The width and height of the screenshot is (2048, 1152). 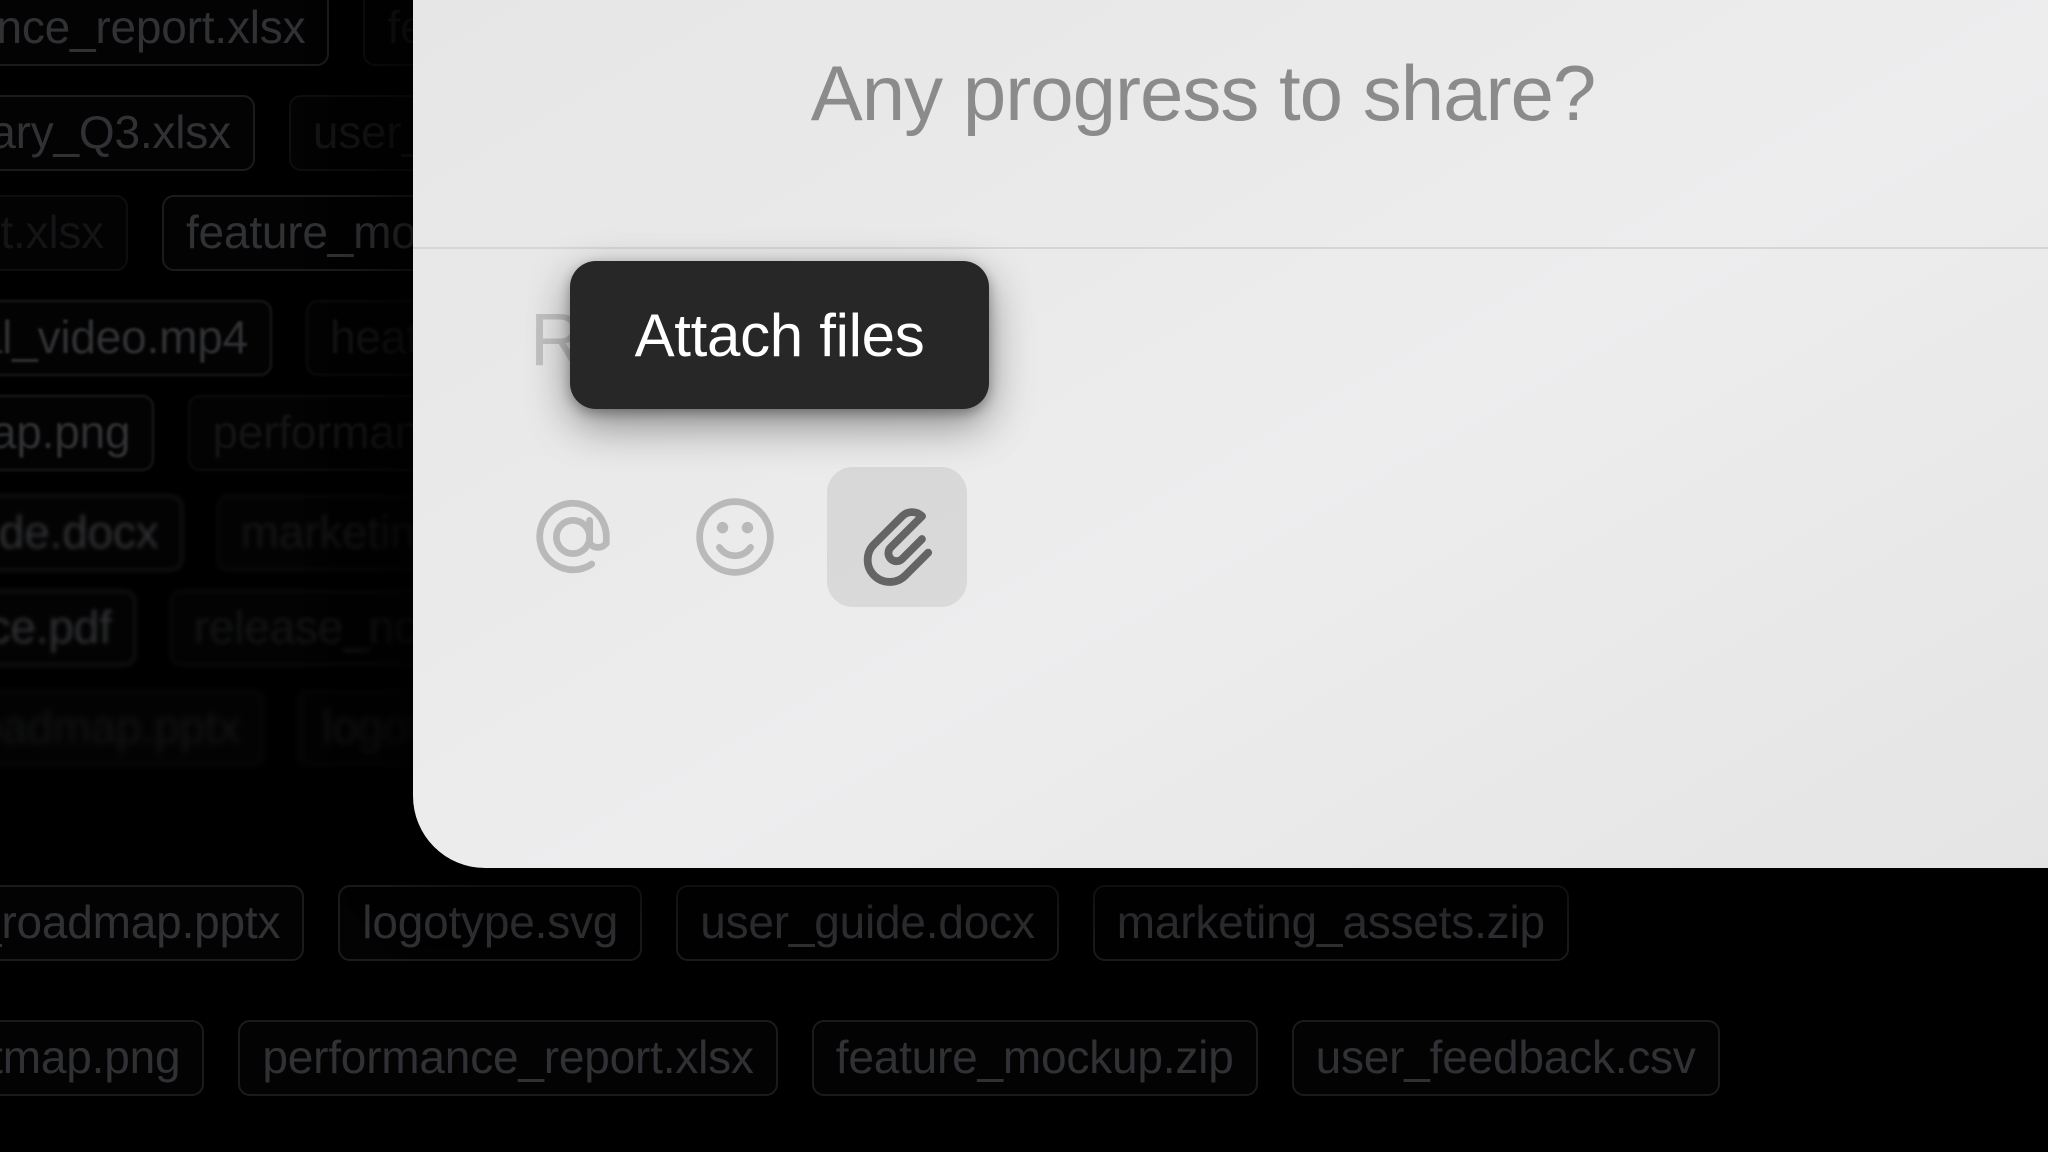 I want to click on file-chip: logotype.svg, so click(x=490, y=923).